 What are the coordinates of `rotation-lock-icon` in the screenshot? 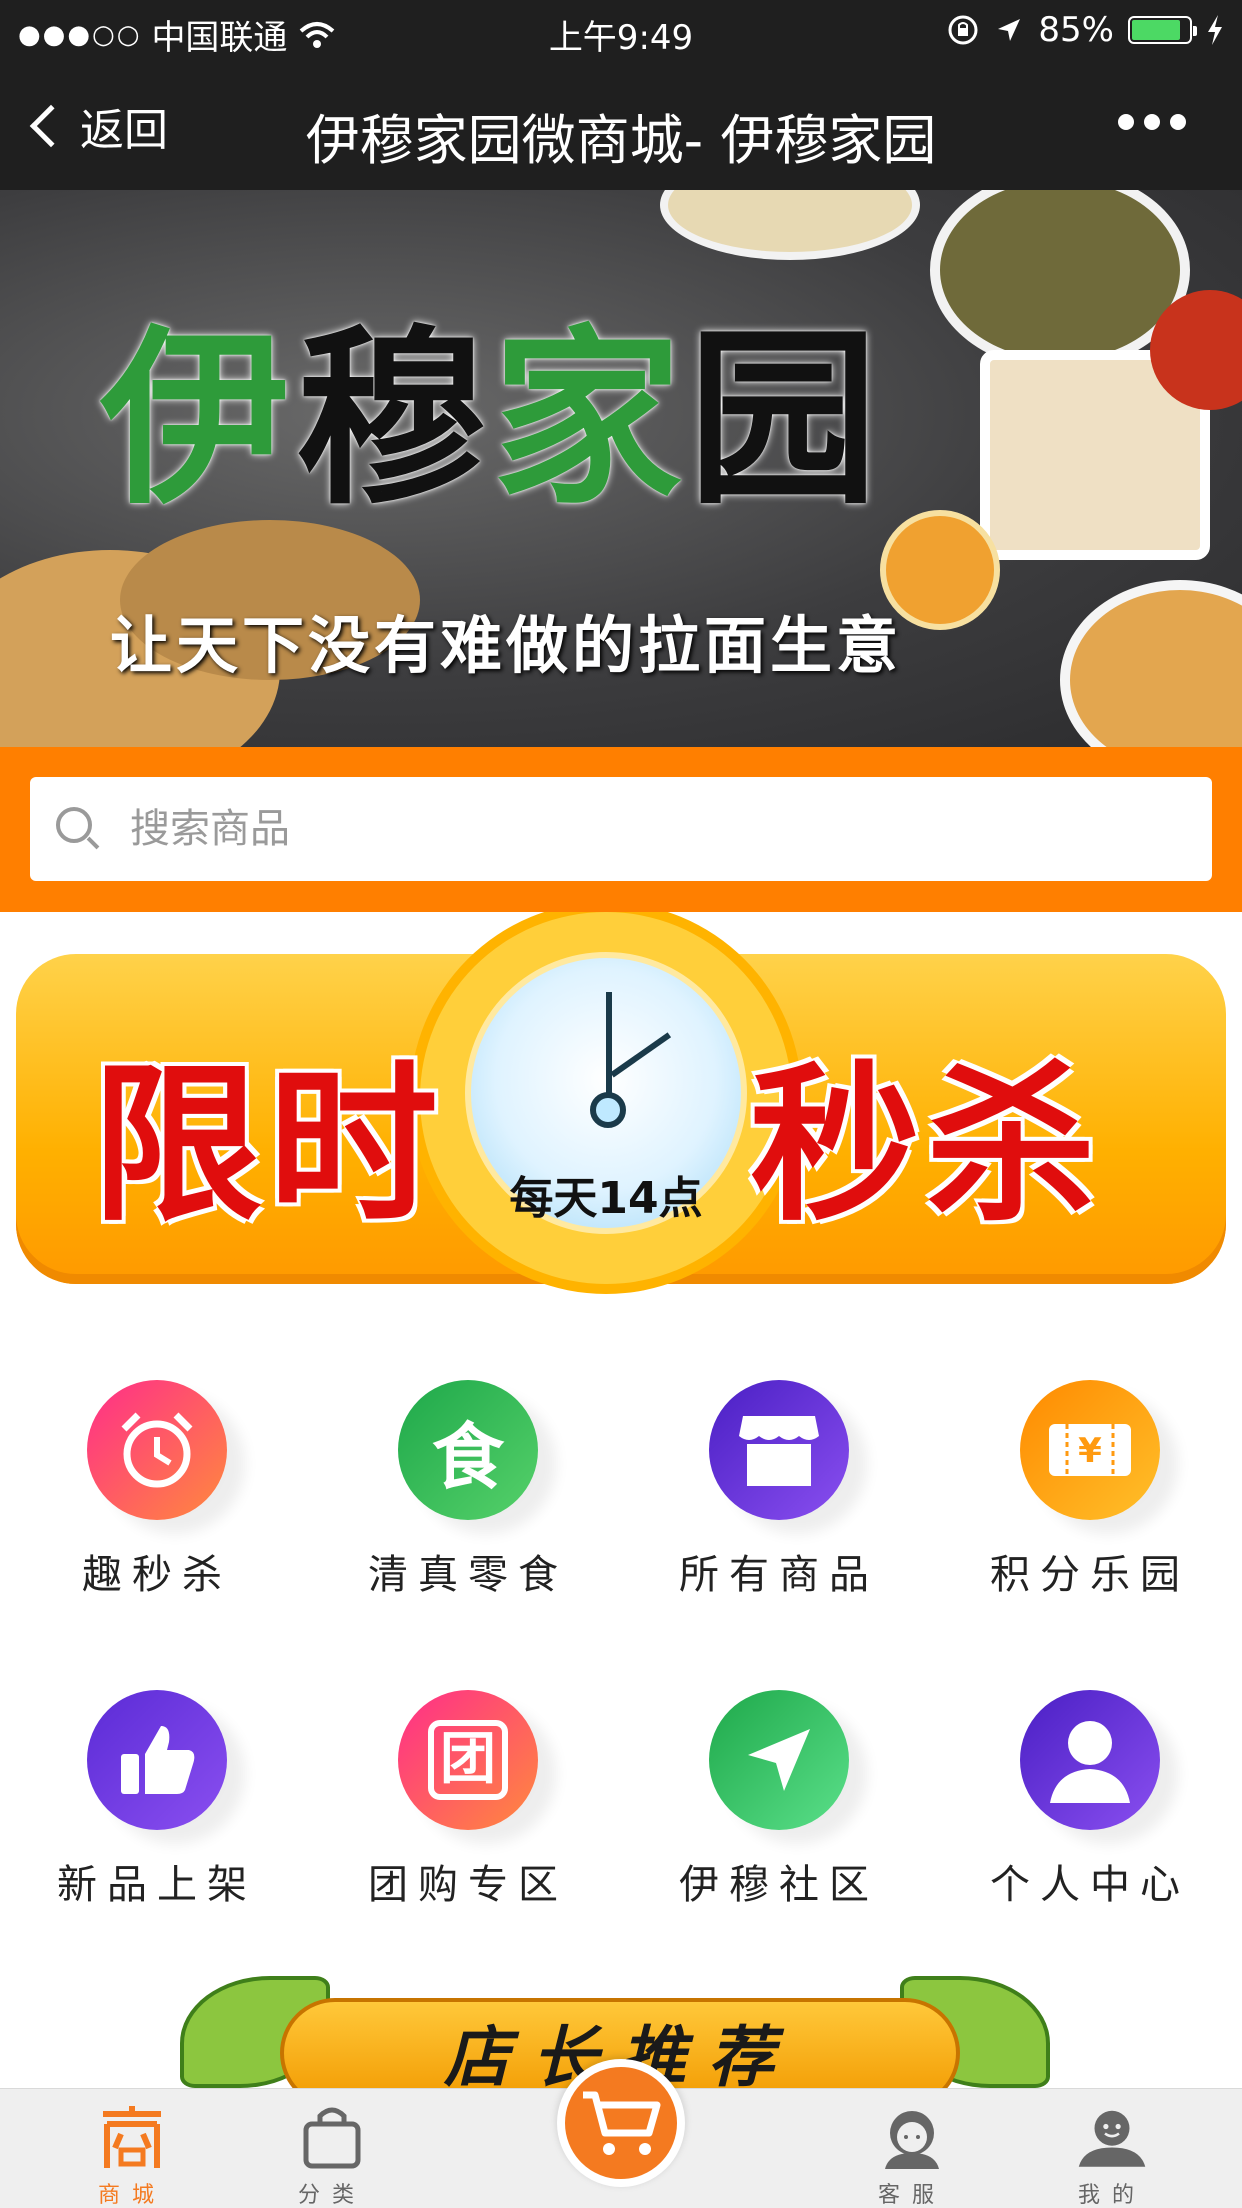 It's located at (963, 30).